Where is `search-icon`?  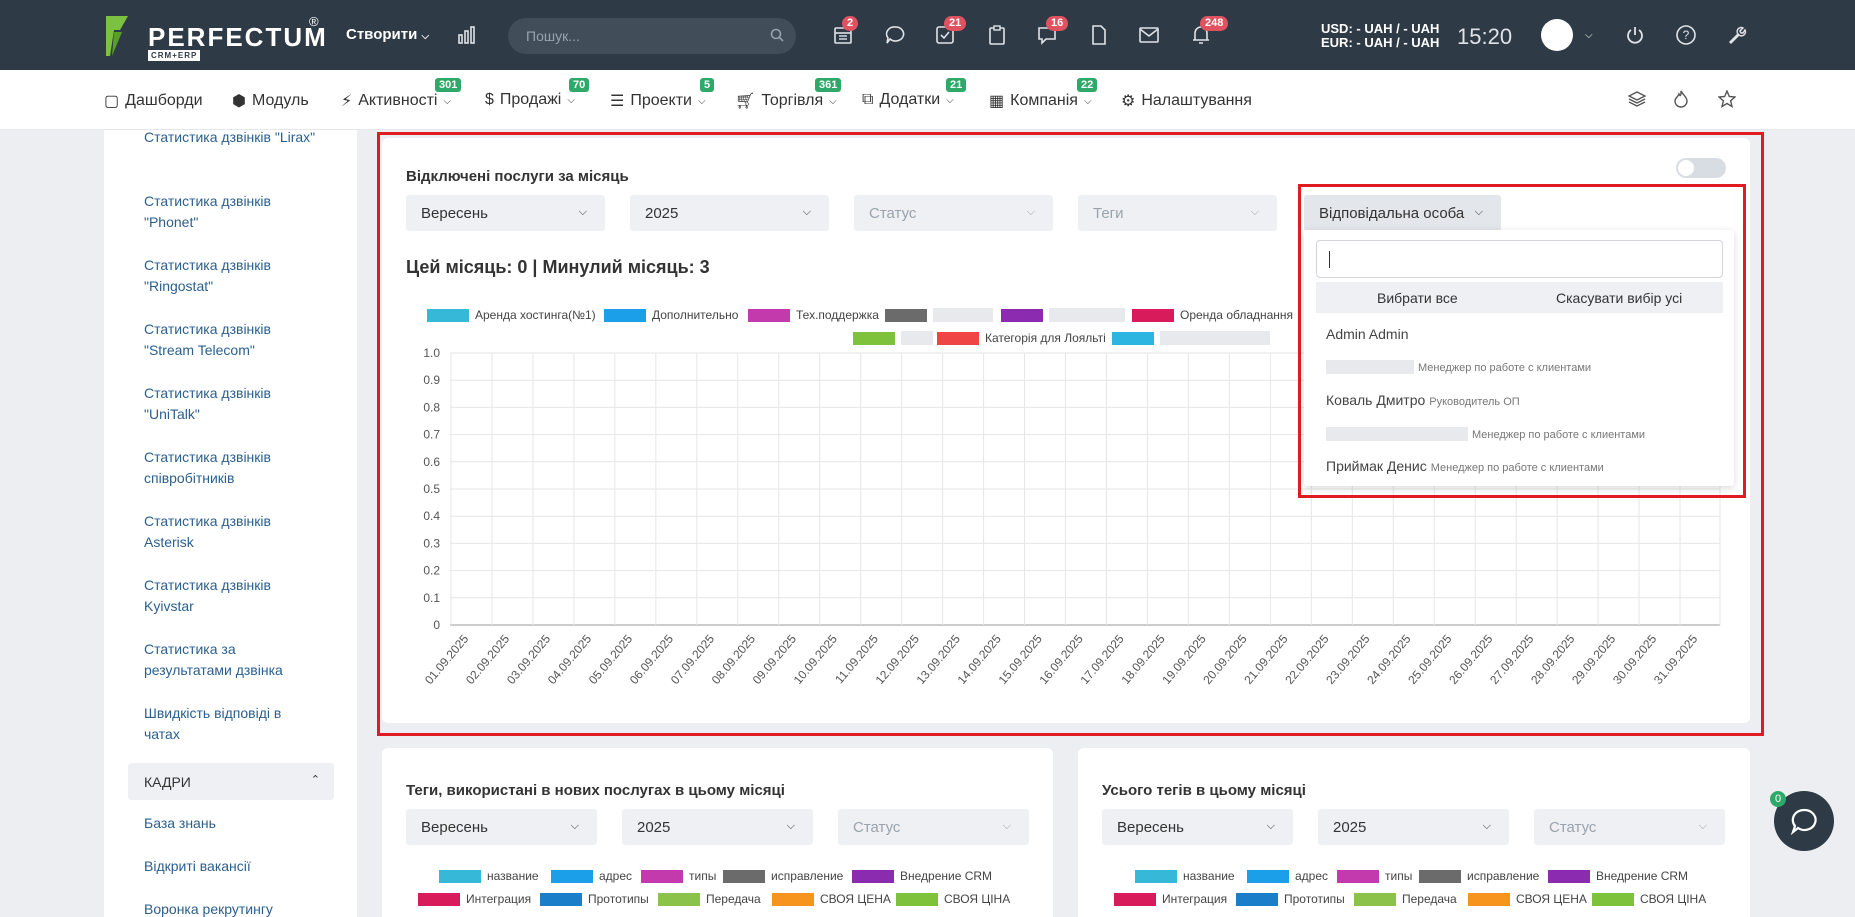 search-icon is located at coordinates (777, 35).